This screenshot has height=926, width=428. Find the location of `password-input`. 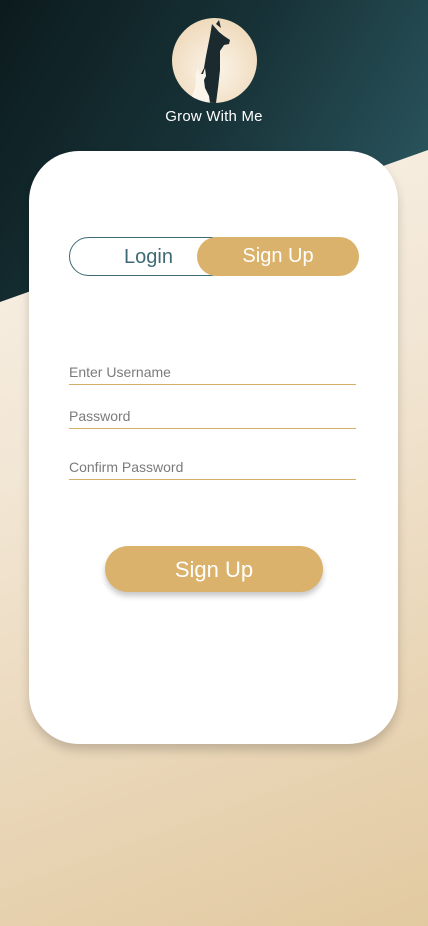

password-input is located at coordinates (212, 418).